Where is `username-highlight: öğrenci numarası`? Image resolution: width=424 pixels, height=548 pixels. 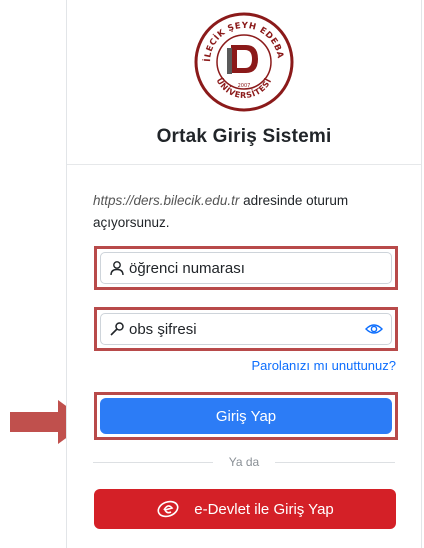 username-highlight: öğrenci numarası is located at coordinates (246, 268).